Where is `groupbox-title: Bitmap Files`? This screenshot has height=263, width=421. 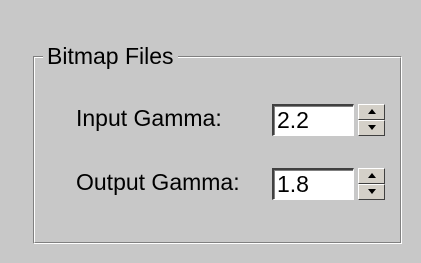
groupbox-title: Bitmap Files is located at coordinates (110, 56).